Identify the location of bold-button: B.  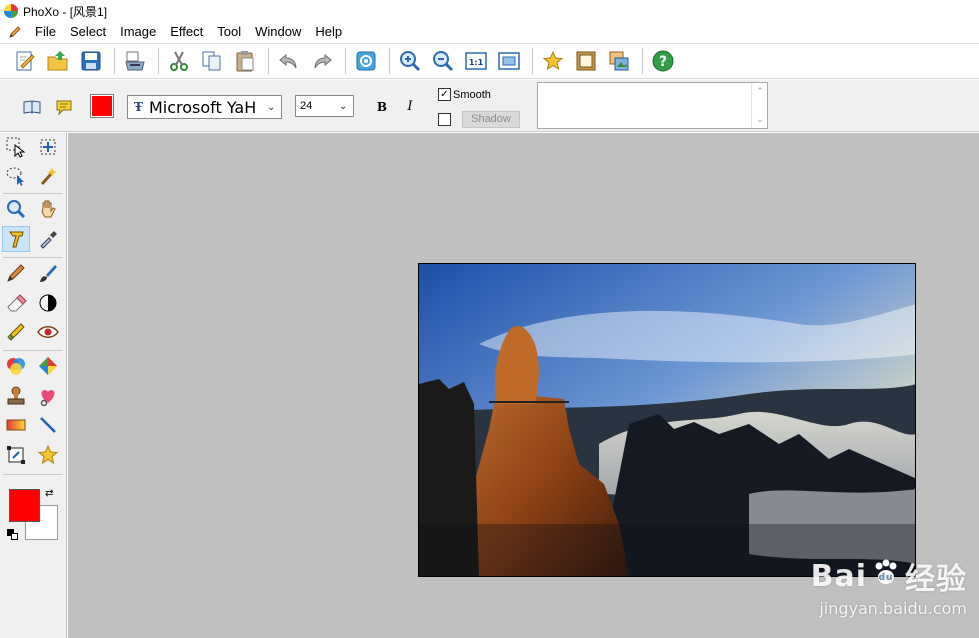
(382, 107).